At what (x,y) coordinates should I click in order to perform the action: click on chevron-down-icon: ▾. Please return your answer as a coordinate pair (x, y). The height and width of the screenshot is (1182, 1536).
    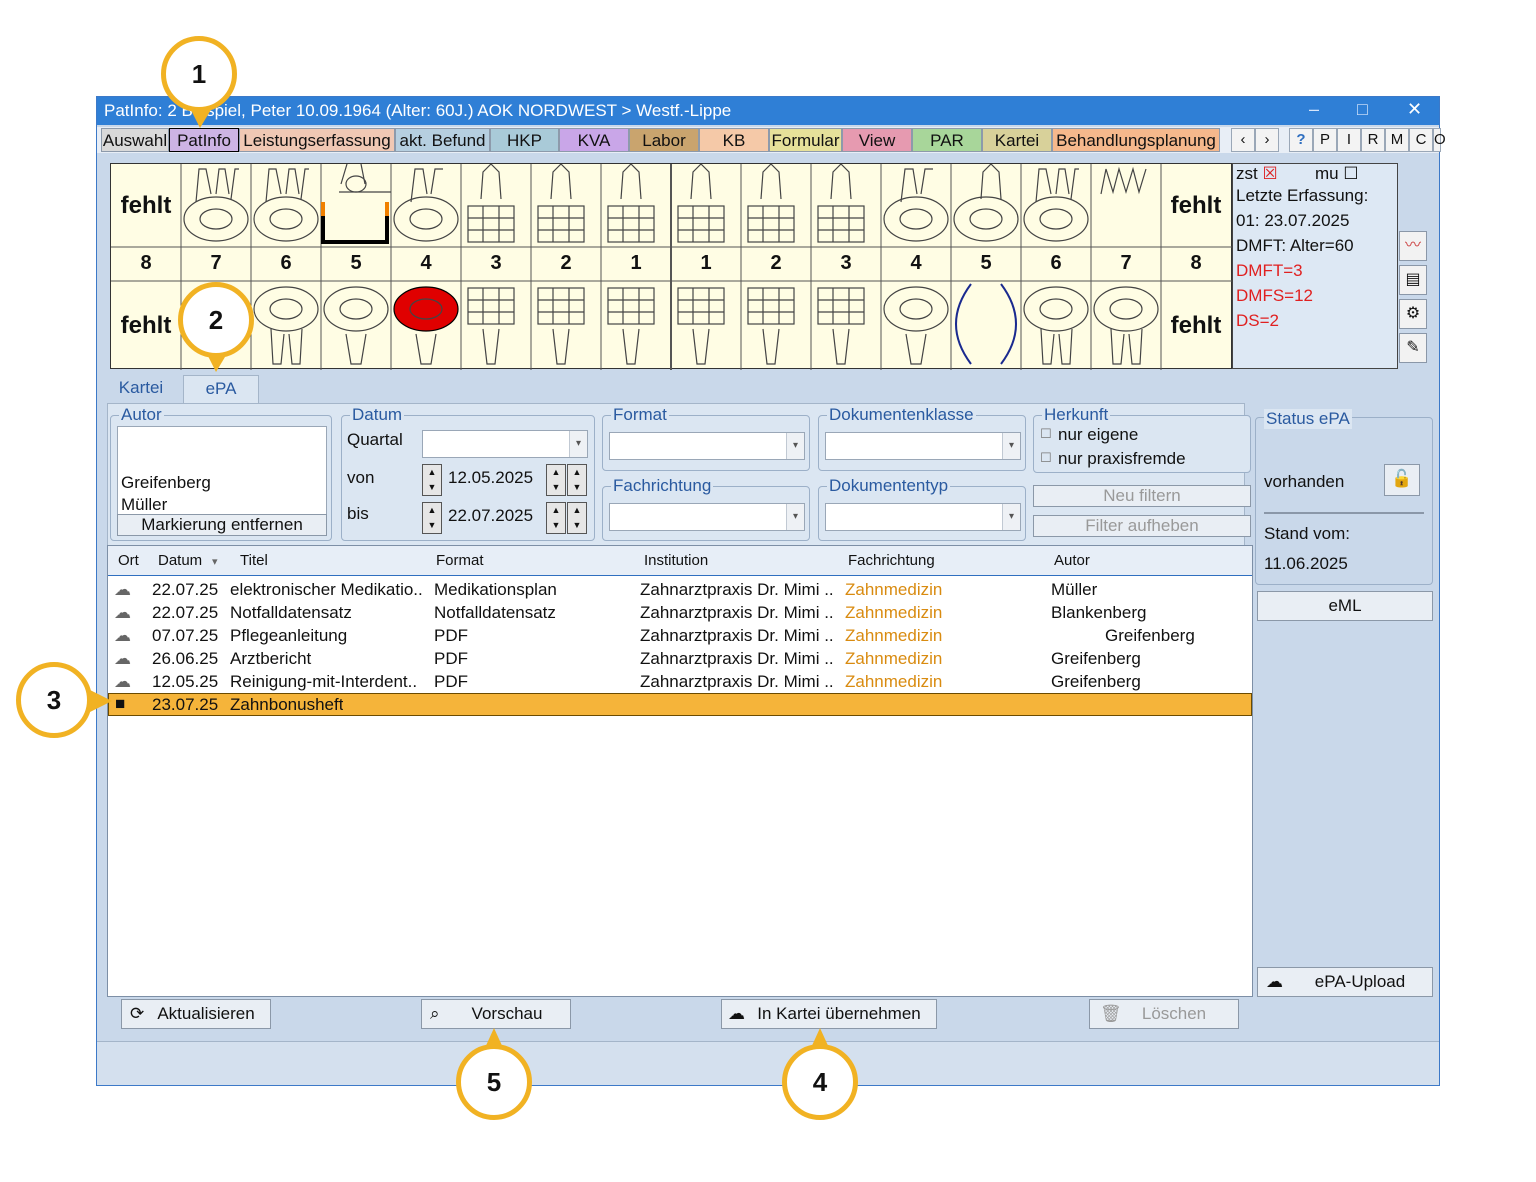
    Looking at the image, I should click on (1011, 517).